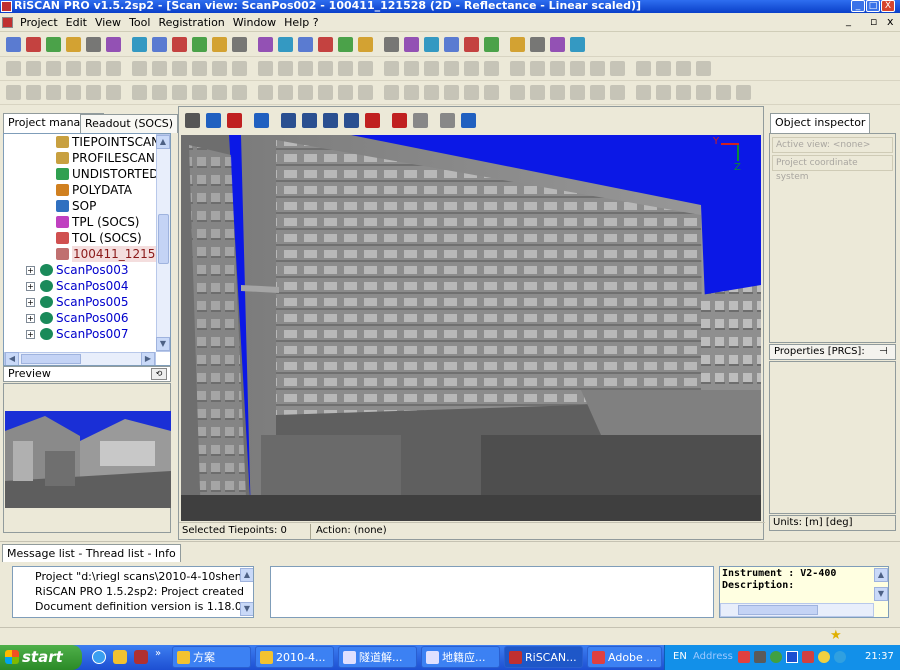 The image size is (900, 670). What do you see at coordinates (76, 23) in the screenshot?
I see `menu-edit: Edit` at bounding box center [76, 23].